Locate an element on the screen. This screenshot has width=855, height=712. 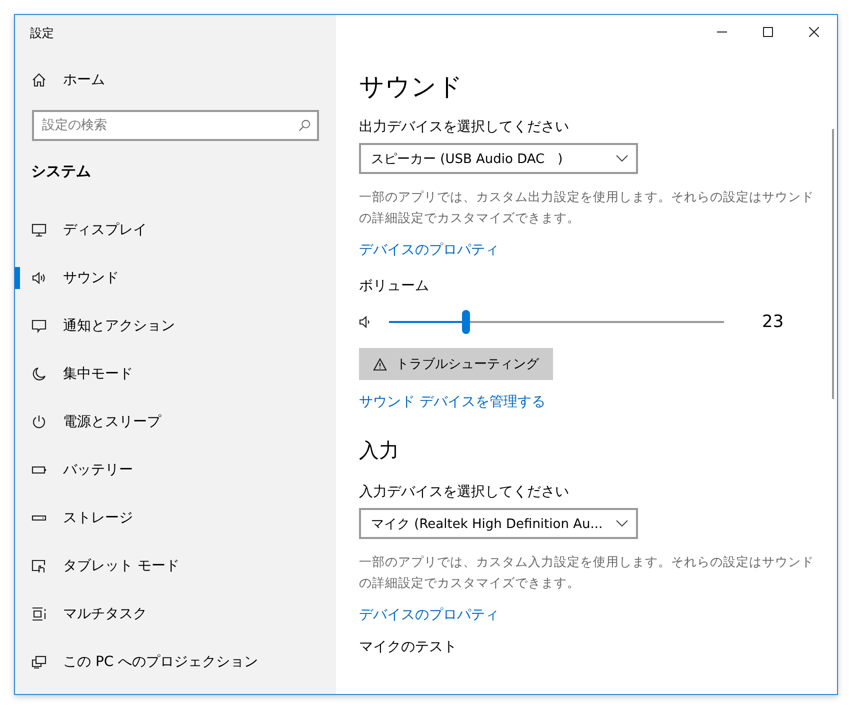
moon-icon is located at coordinates (39, 374).